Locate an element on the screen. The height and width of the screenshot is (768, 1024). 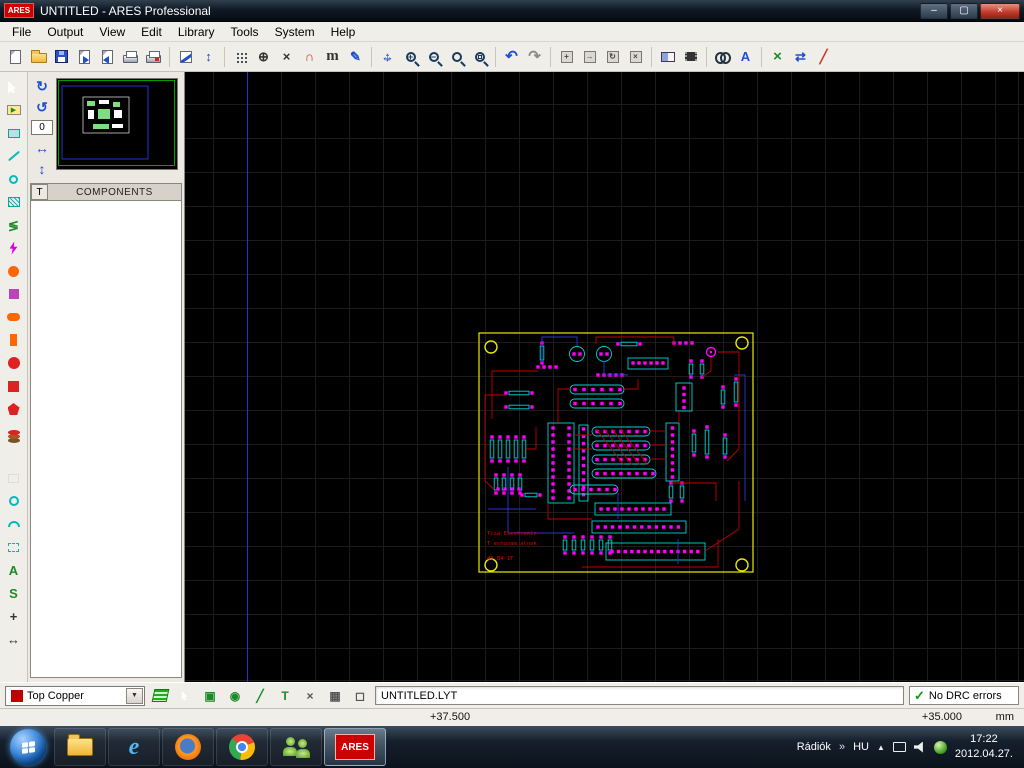
marker-button: + is located at coordinates (14, 616).